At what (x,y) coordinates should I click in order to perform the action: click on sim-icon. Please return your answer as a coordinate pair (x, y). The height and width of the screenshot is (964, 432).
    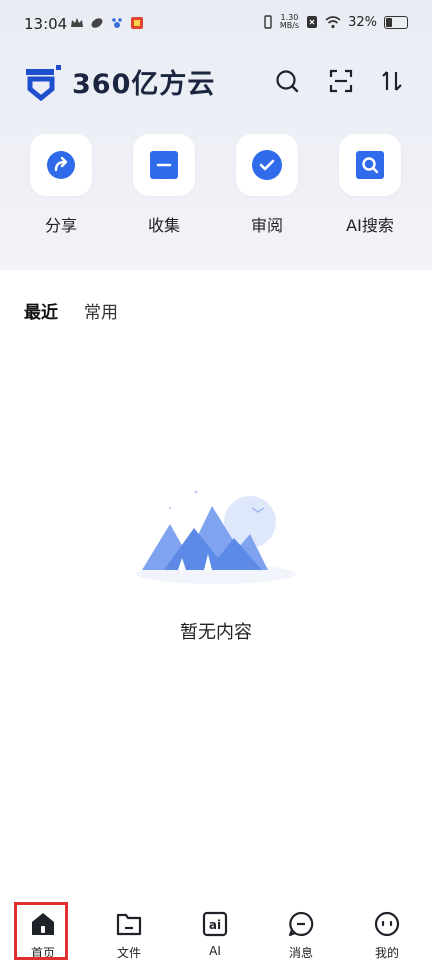
    Looking at the image, I should click on (312, 22).